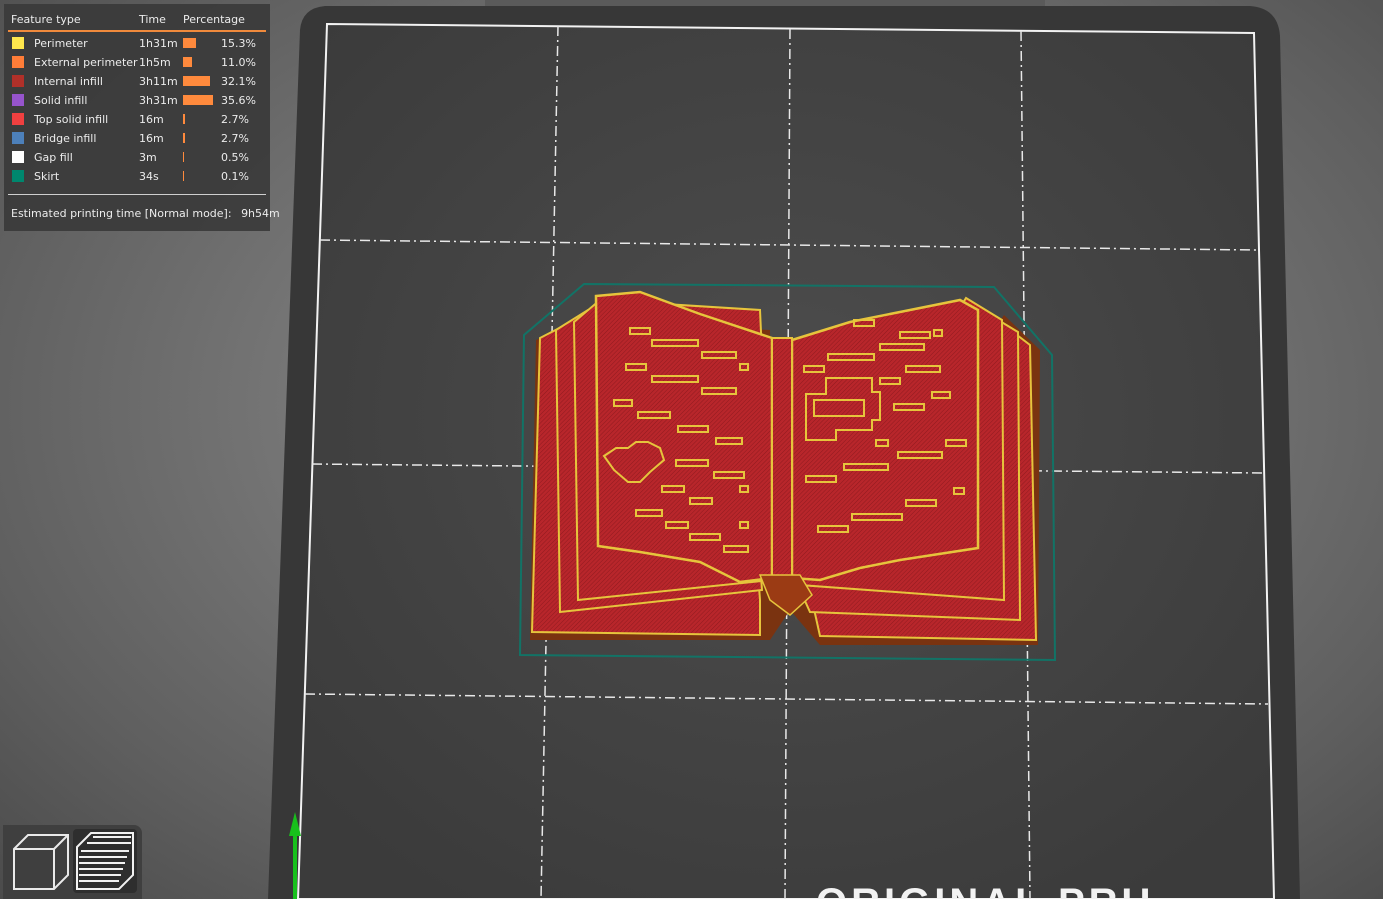 The height and width of the screenshot is (899, 1383). Describe the element at coordinates (137, 45) in the screenshot. I see `legend-row: Perimeter 1h31m 15.3%` at that location.